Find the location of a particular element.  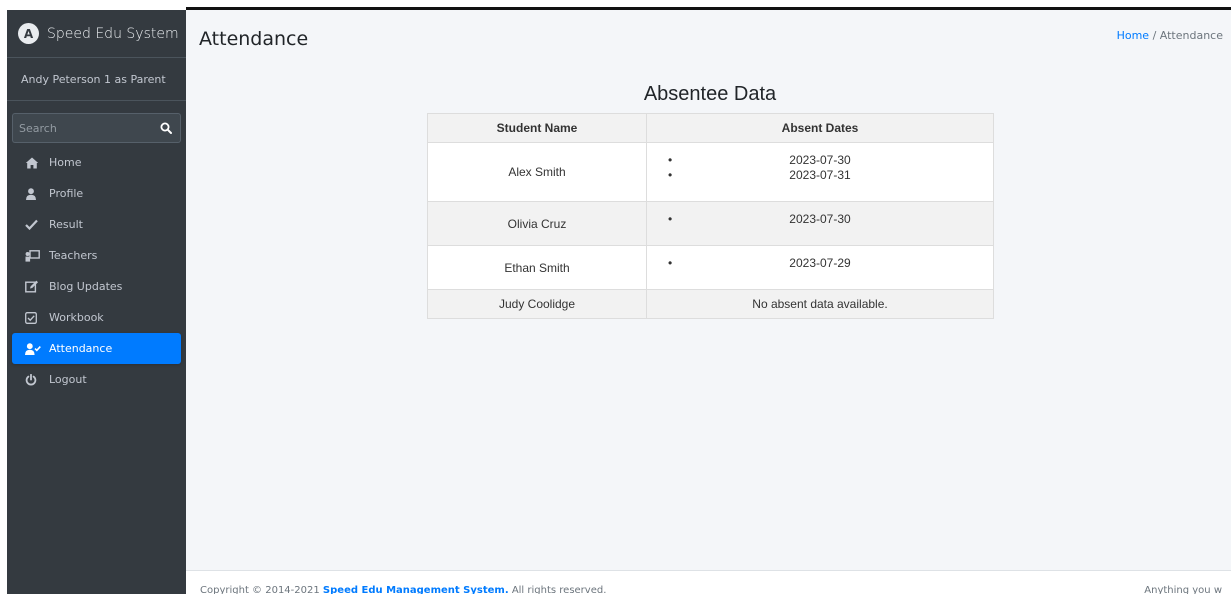

student-name-cell: Olivia Cruz is located at coordinates (537, 223).